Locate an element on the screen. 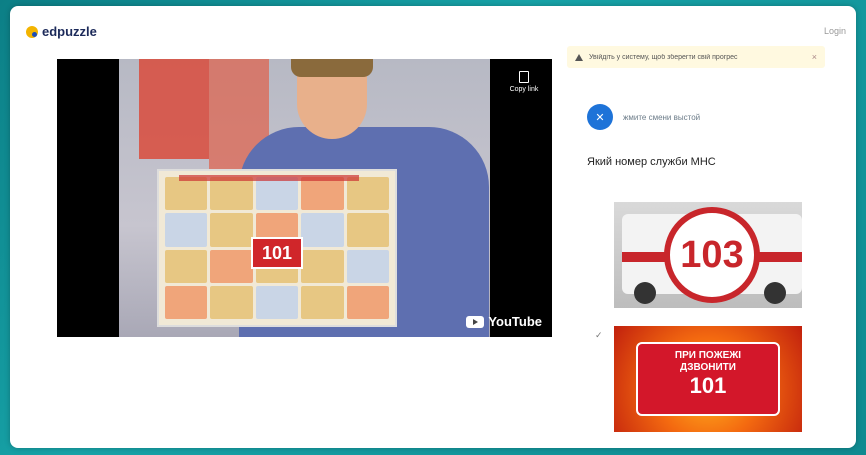 This screenshot has width=866, height=455. check-icon: ✓ is located at coordinates (599, 335).